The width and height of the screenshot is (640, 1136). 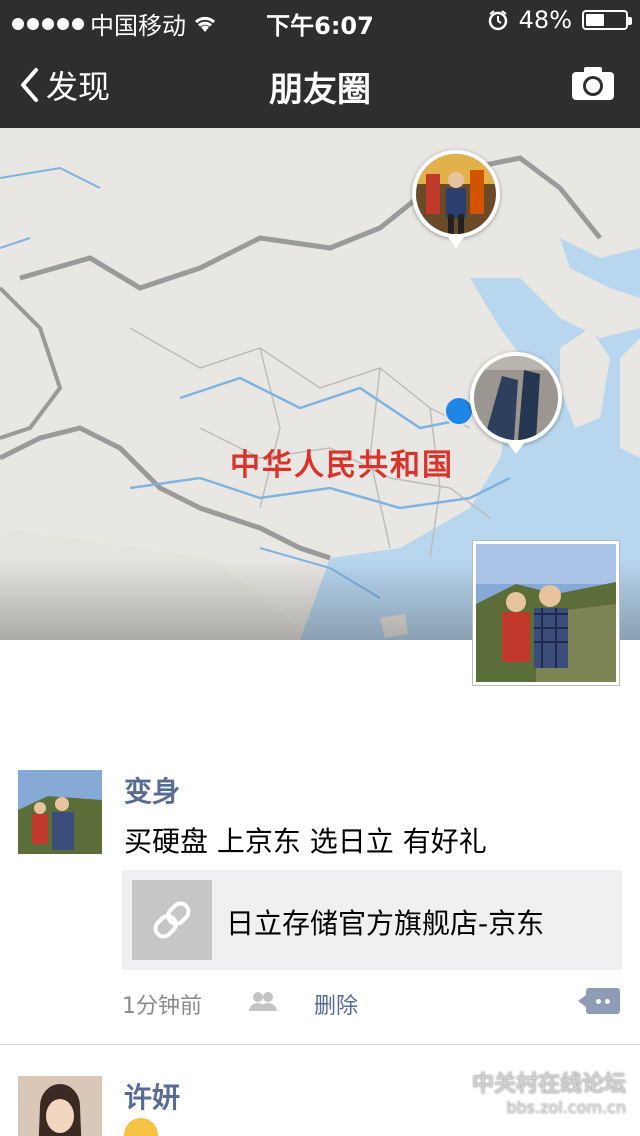 What do you see at coordinates (336, 1004) in the screenshot?
I see `delete-button: 删除` at bounding box center [336, 1004].